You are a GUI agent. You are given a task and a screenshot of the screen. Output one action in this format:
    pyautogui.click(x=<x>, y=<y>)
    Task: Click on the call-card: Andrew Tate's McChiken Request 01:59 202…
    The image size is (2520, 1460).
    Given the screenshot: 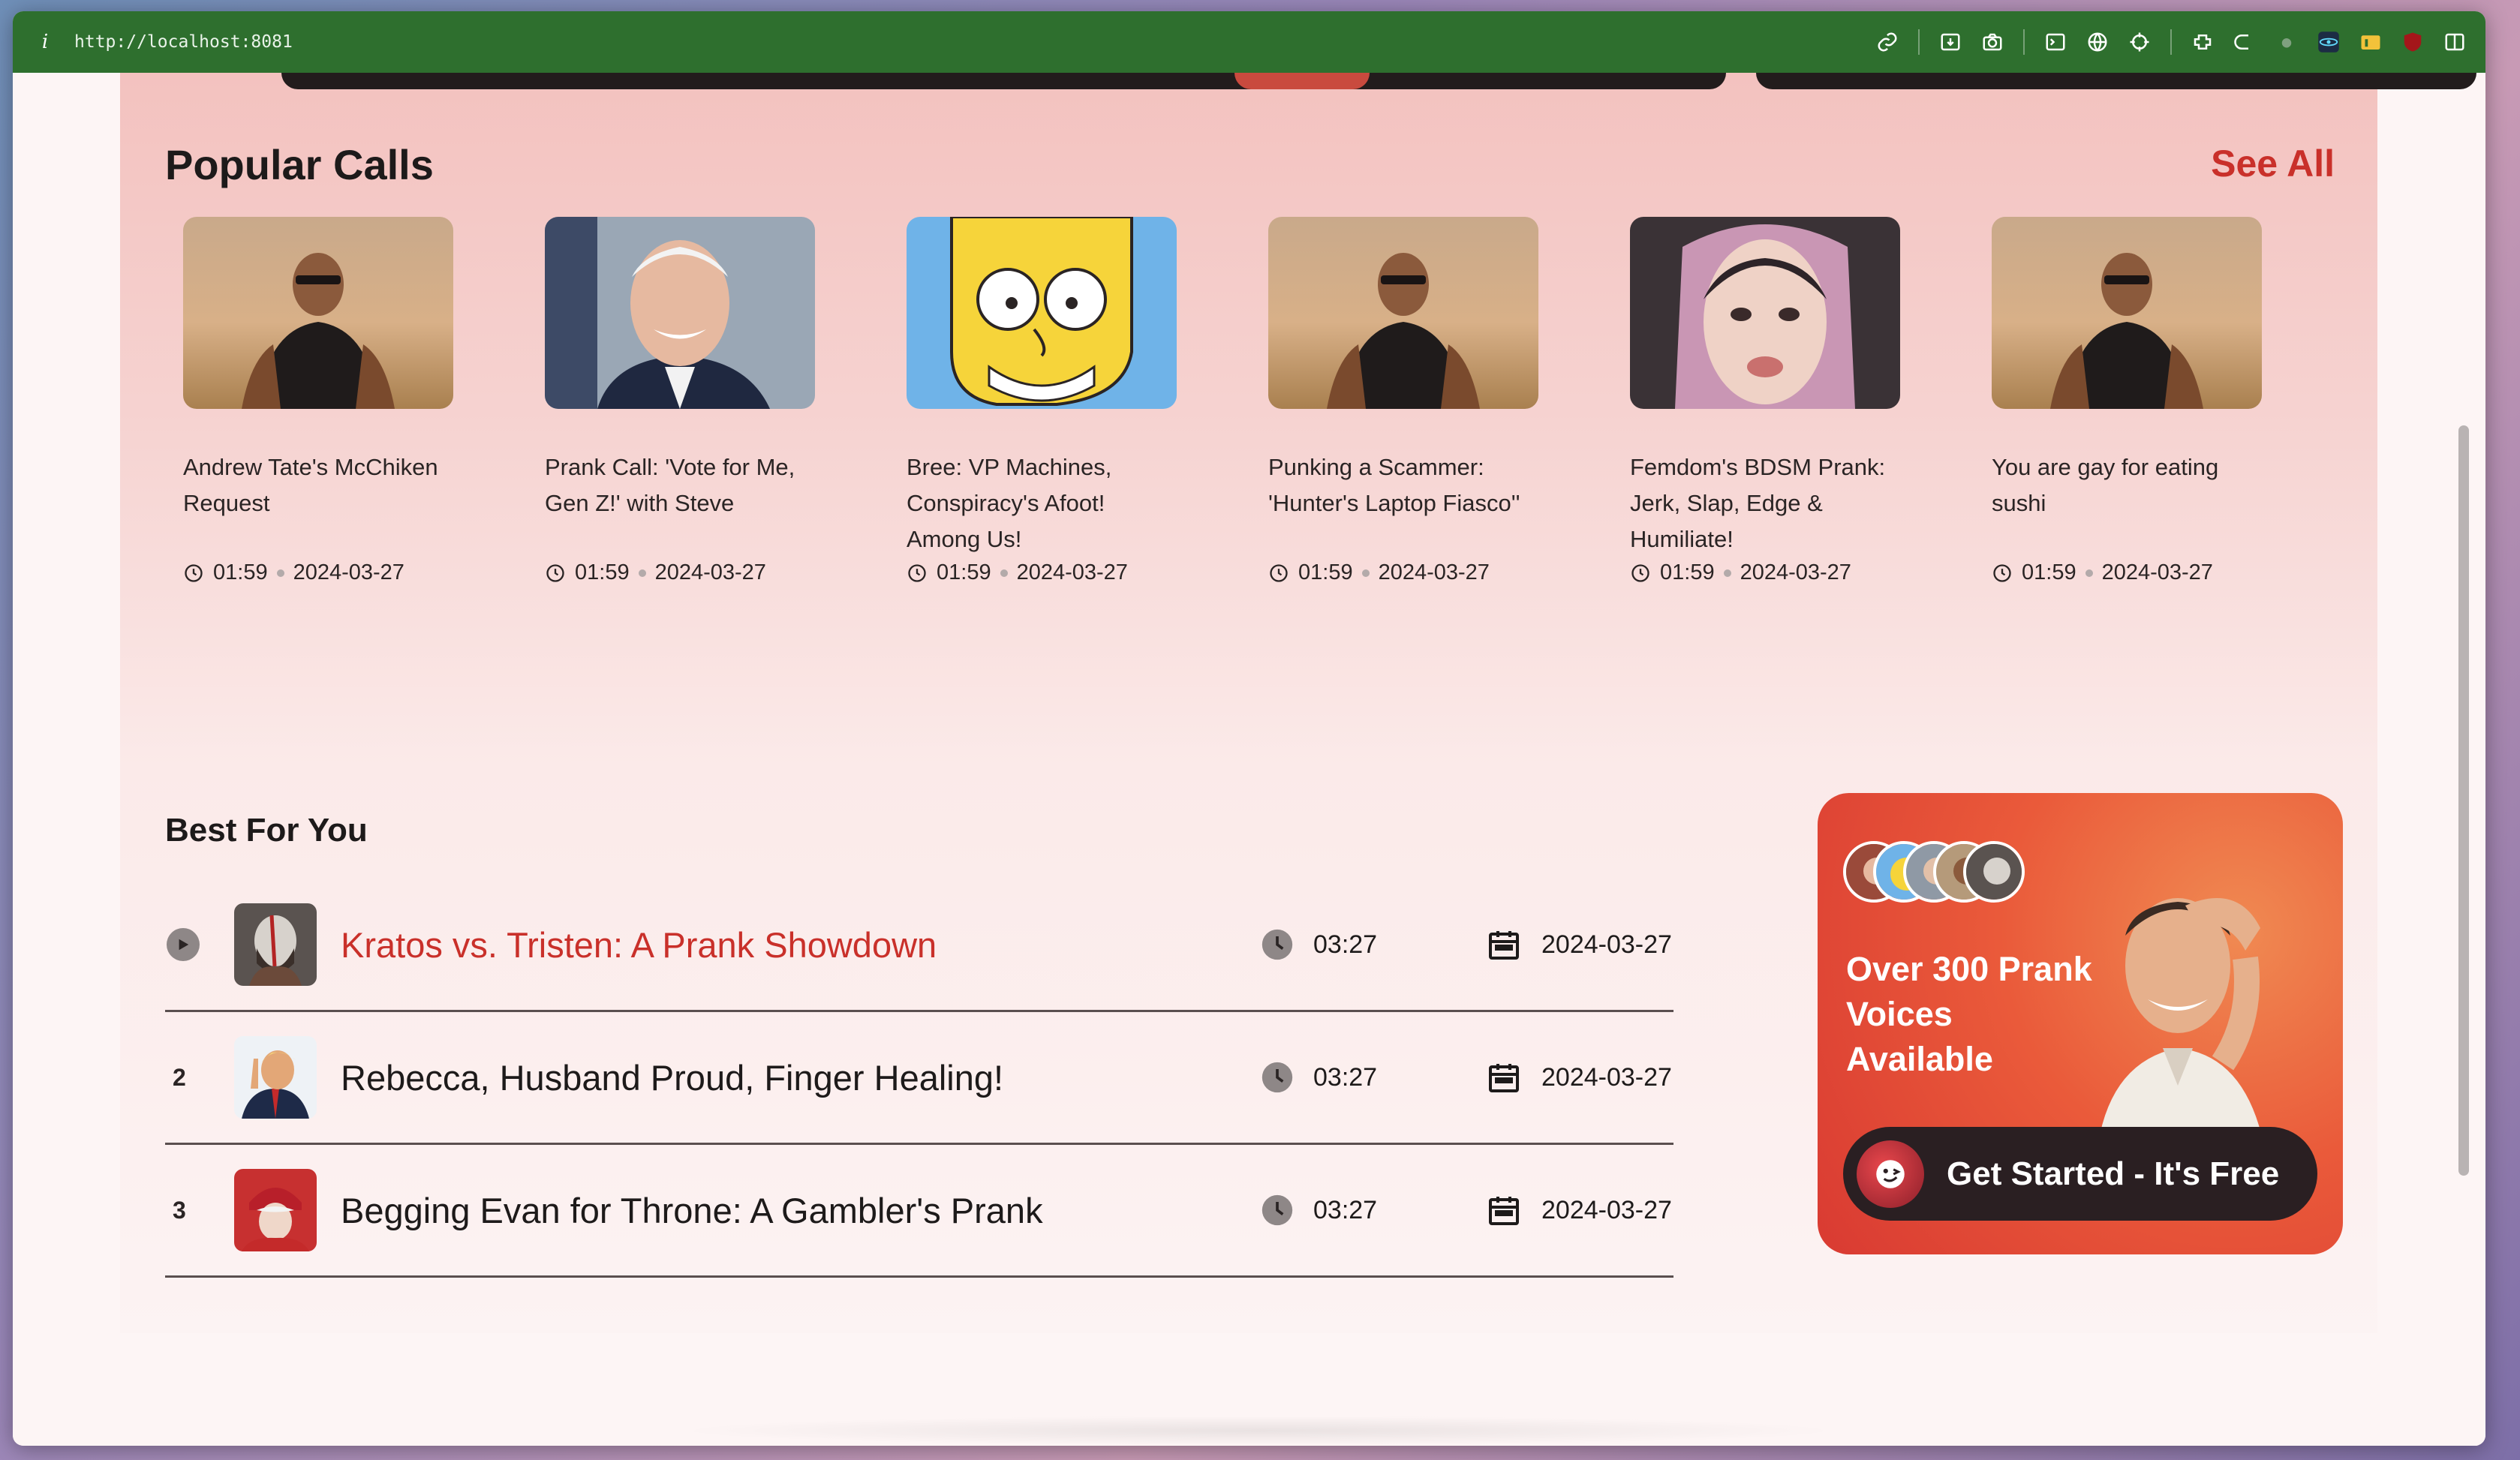 What is the action you would take?
    pyautogui.click(x=318, y=401)
    